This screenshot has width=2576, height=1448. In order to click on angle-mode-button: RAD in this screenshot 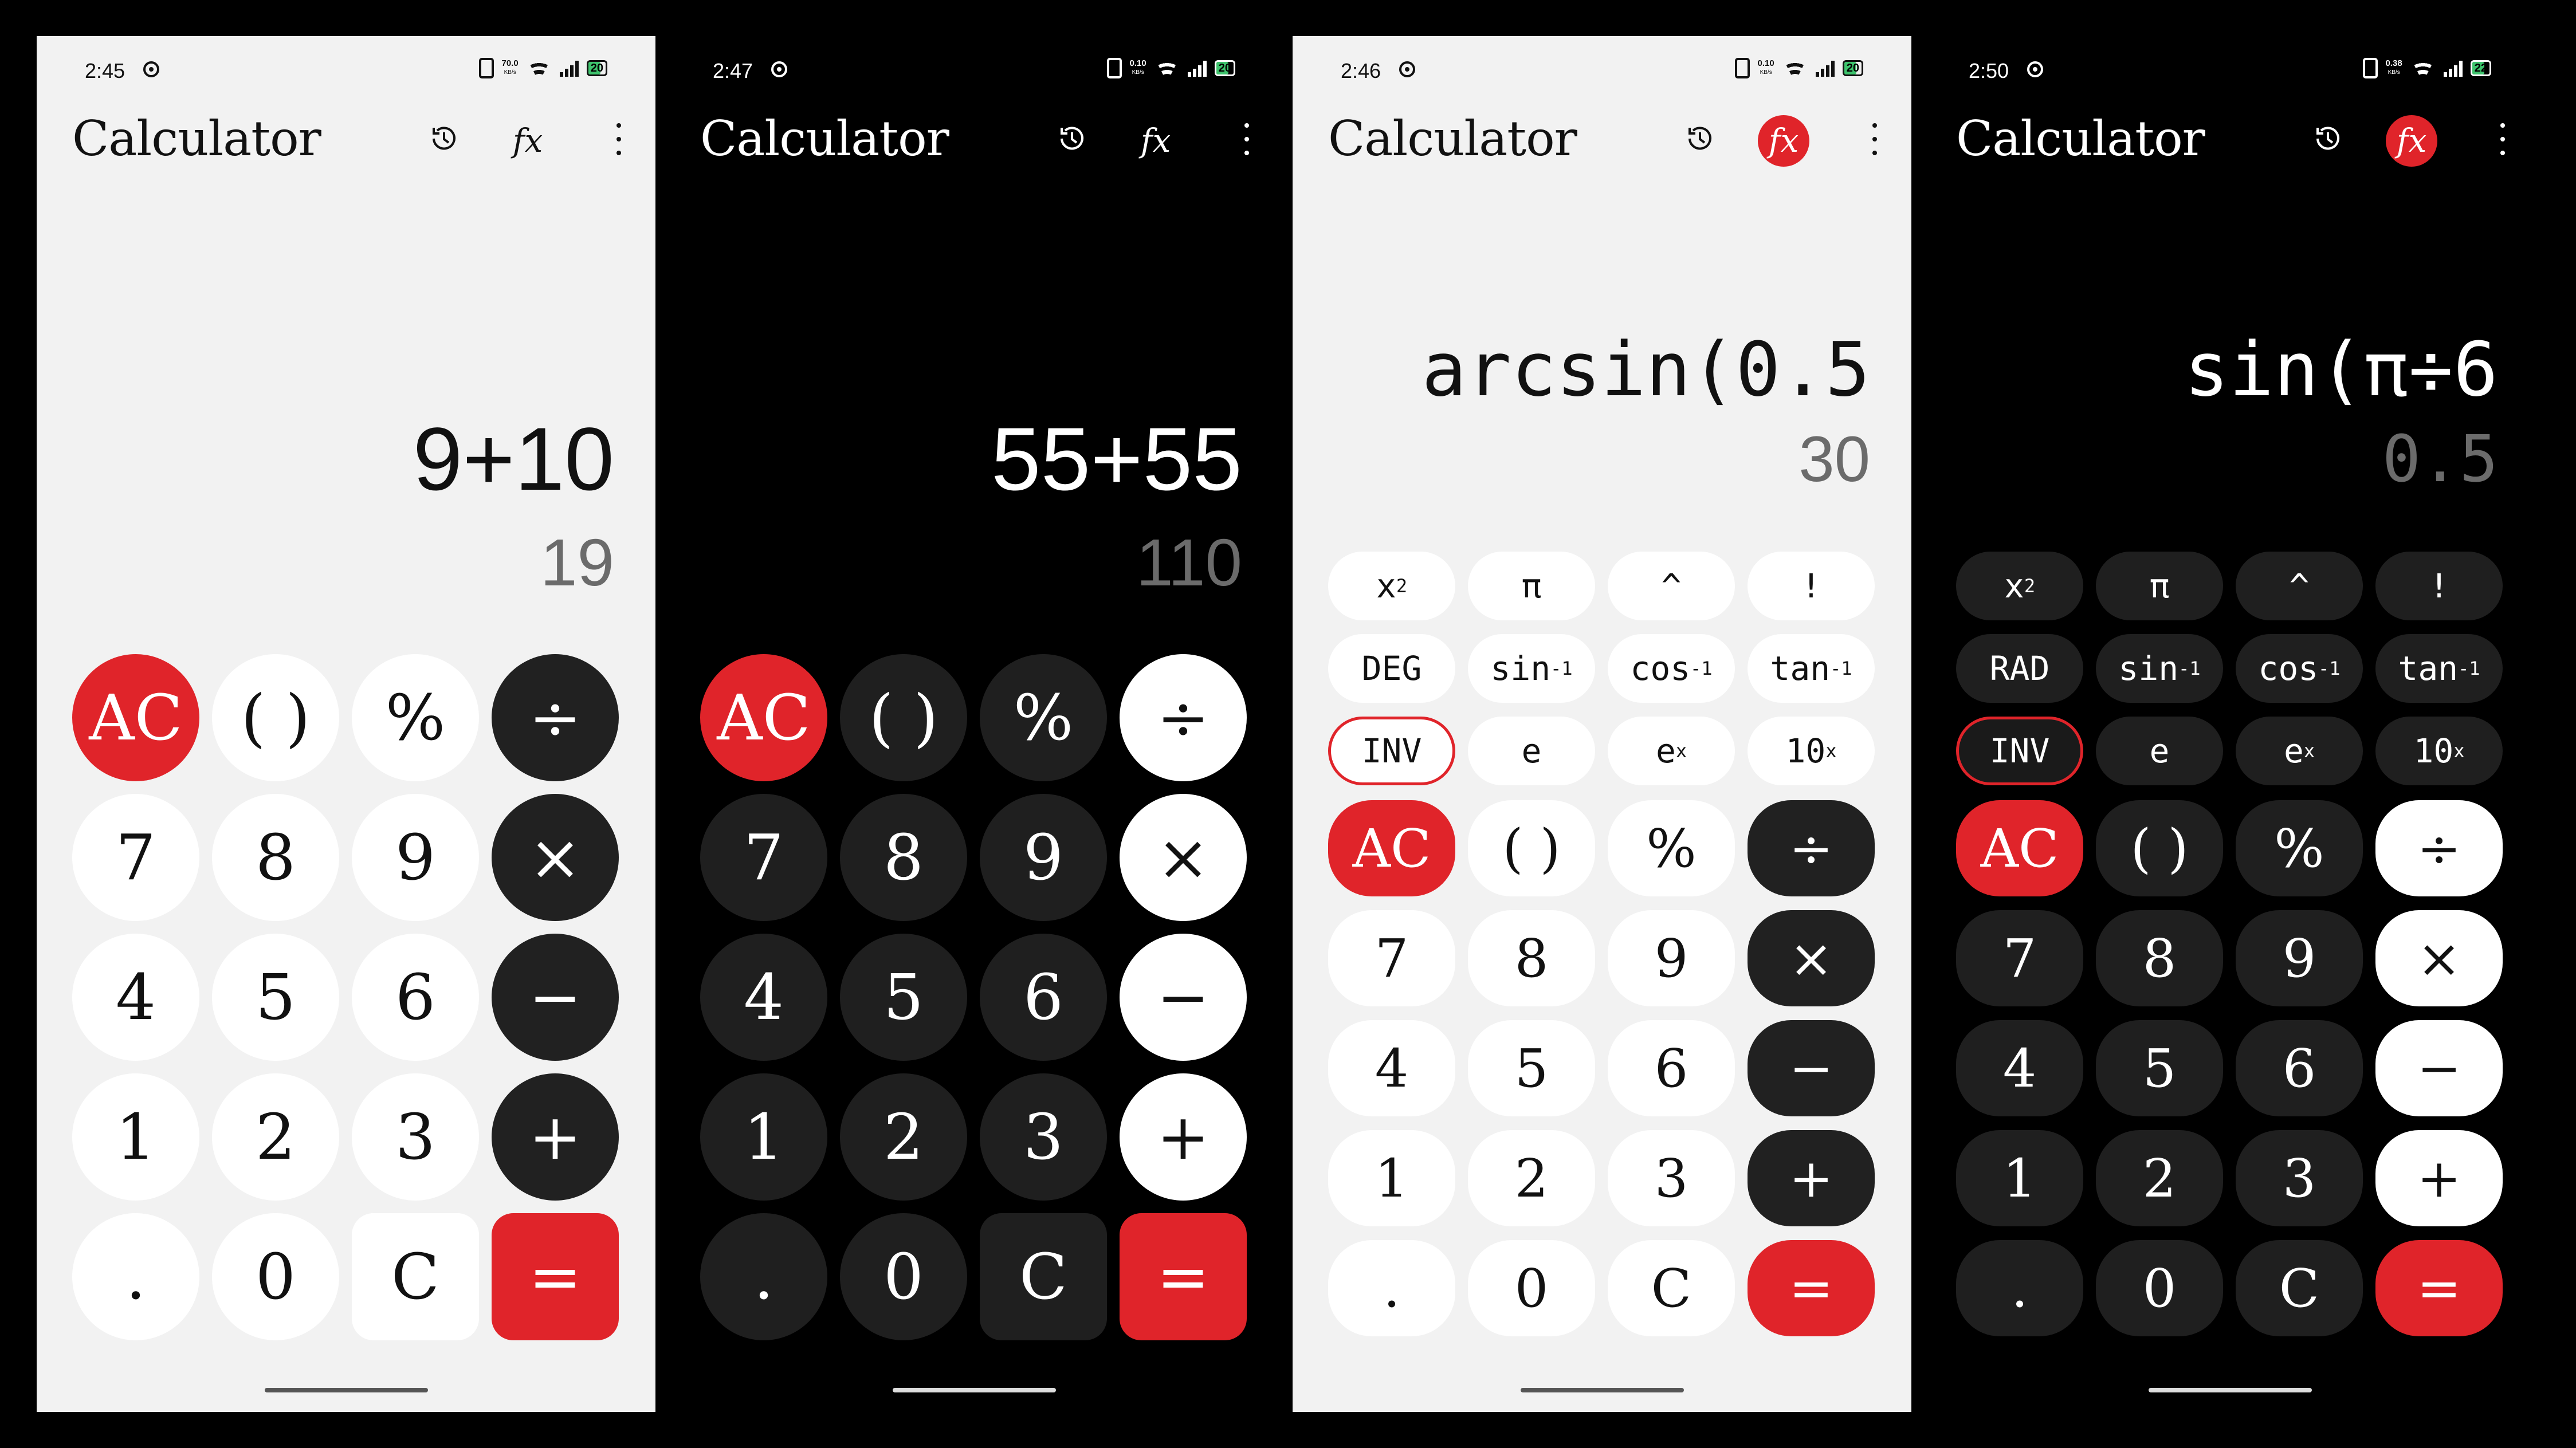, I will do `click(2020, 668)`.